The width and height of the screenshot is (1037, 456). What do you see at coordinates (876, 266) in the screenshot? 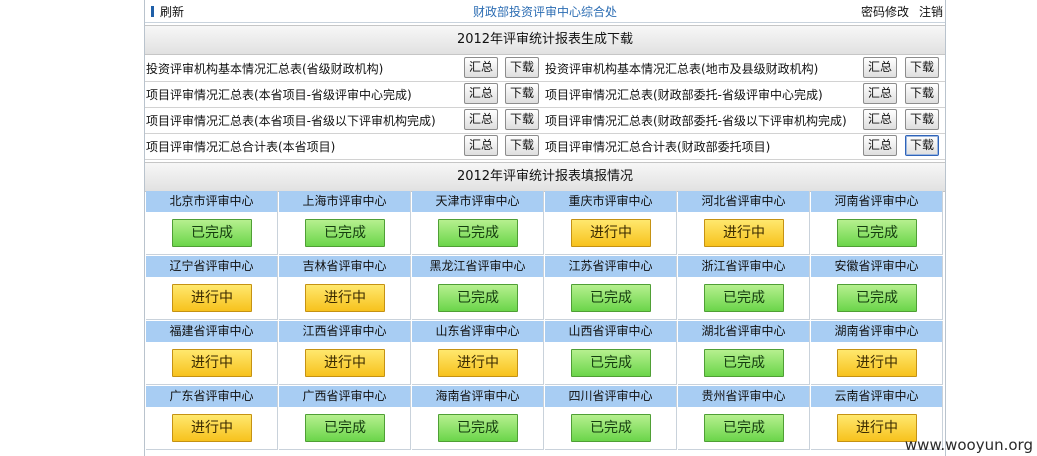
I see `center-name: 安徽省评审中心` at bounding box center [876, 266].